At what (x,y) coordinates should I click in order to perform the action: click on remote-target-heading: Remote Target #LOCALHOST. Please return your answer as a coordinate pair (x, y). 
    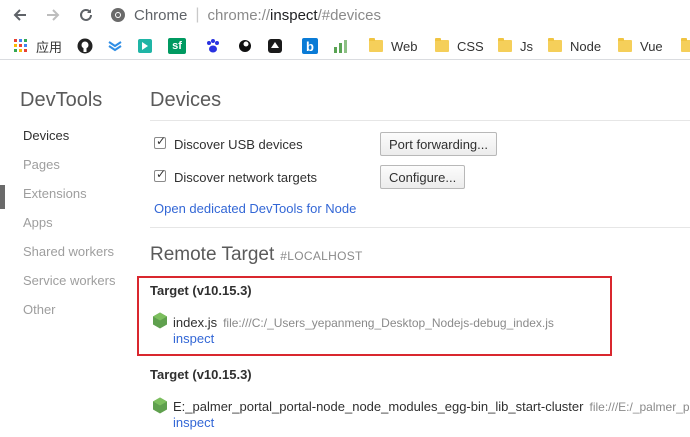
    Looking at the image, I should click on (256, 255).